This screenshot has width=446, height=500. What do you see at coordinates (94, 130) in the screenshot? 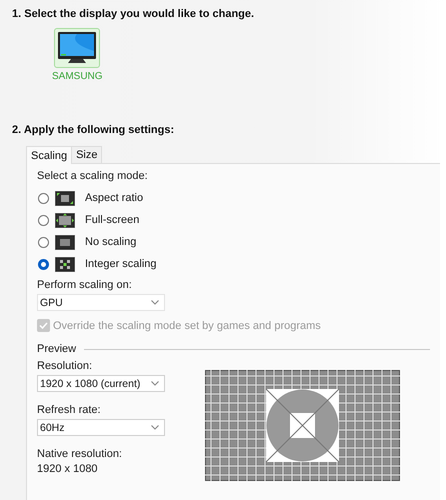
I see `step-heading: 2. Apply the following settings:` at bounding box center [94, 130].